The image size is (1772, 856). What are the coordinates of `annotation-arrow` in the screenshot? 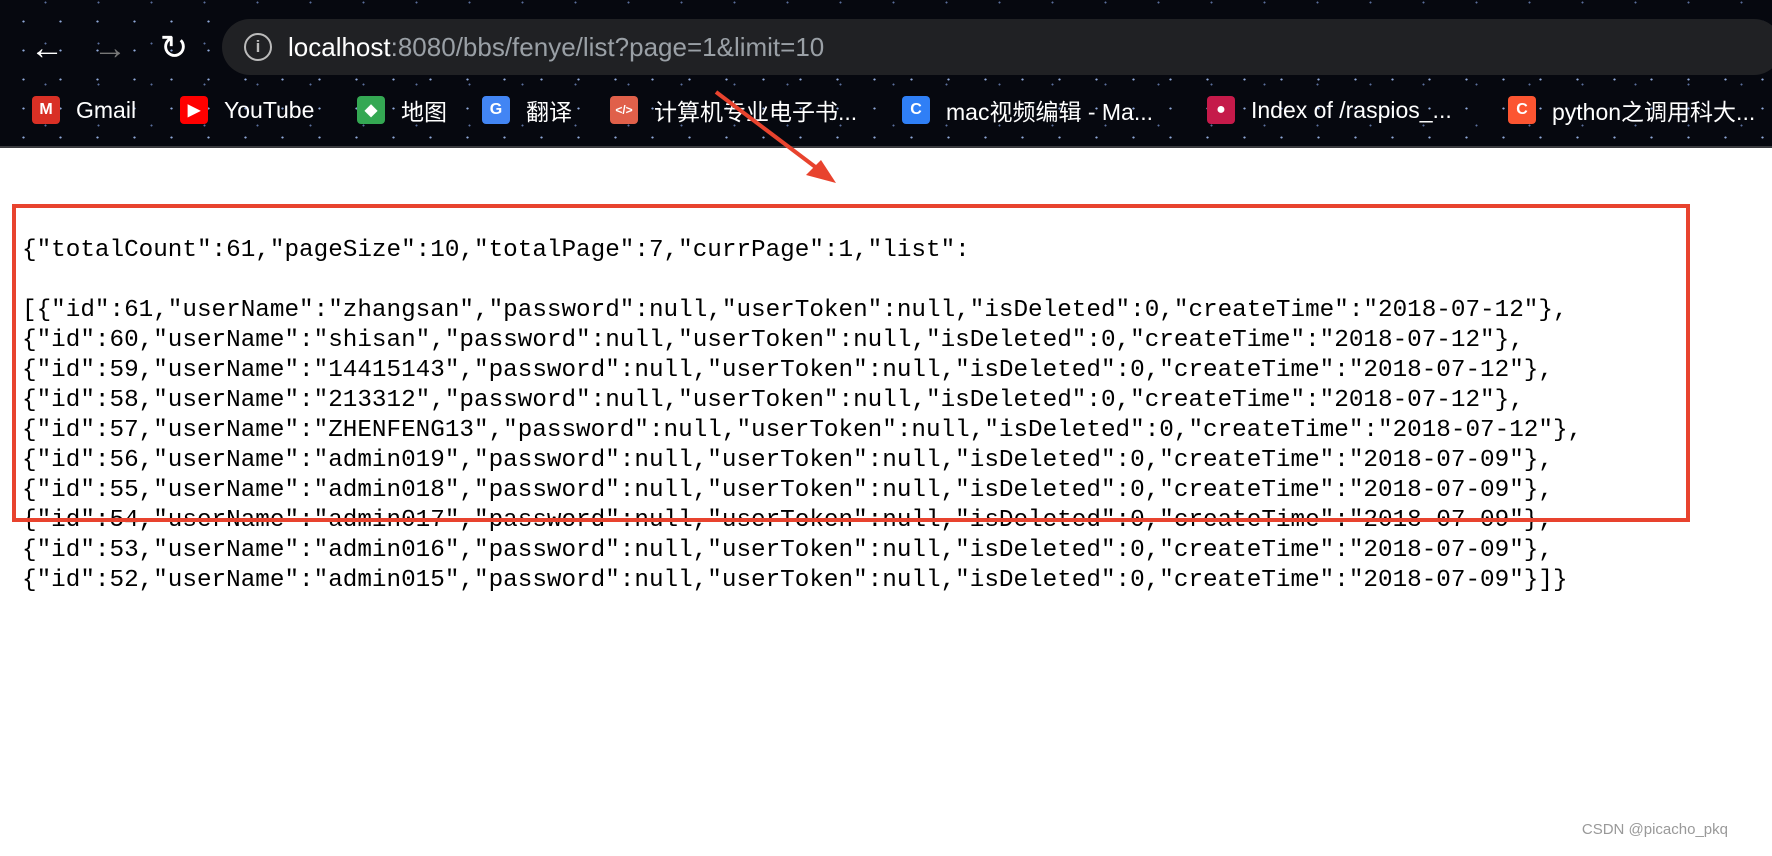 It's located at (775, 136).